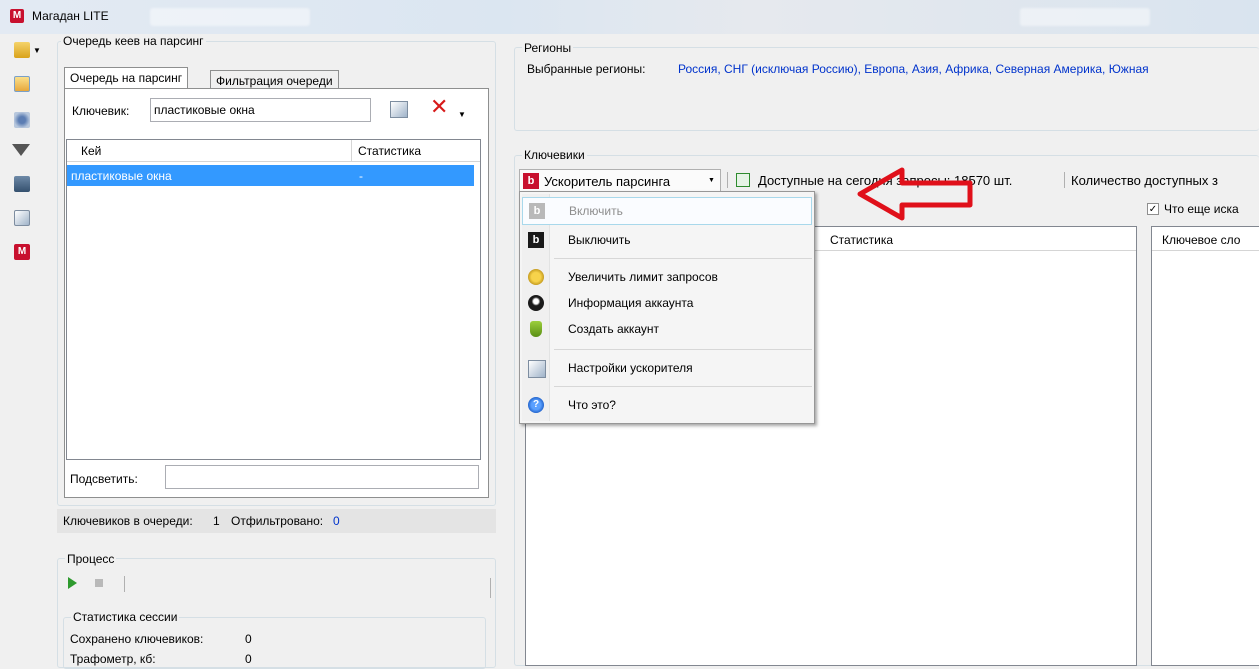 This screenshot has width=1259, height=669. What do you see at coordinates (630, 368) in the screenshot?
I see `menu-item-label: Настройки ускорителя` at bounding box center [630, 368].